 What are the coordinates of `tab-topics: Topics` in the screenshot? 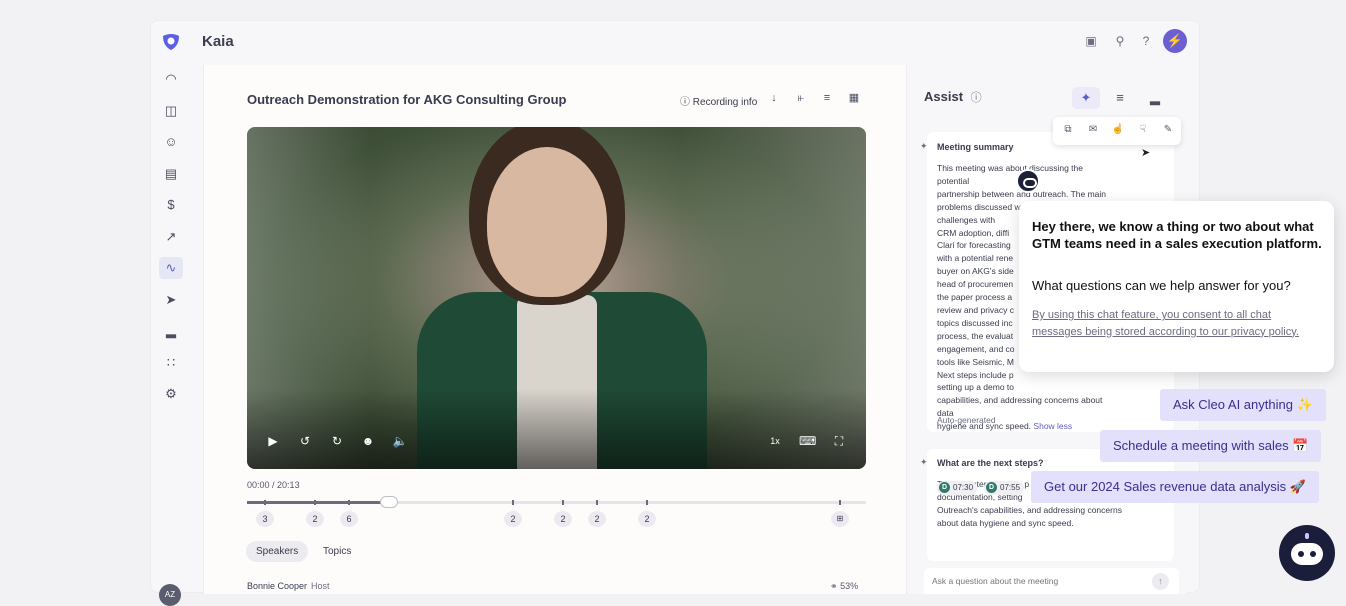 It's located at (337, 551).